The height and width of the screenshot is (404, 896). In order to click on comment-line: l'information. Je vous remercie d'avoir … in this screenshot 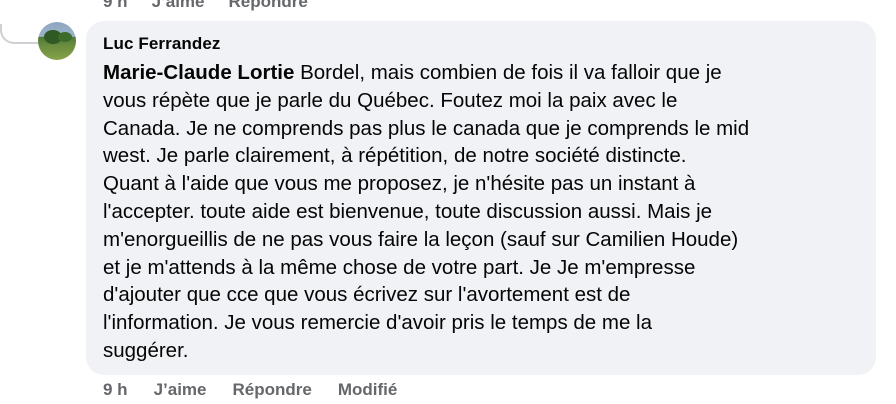, I will do `click(378, 323)`.